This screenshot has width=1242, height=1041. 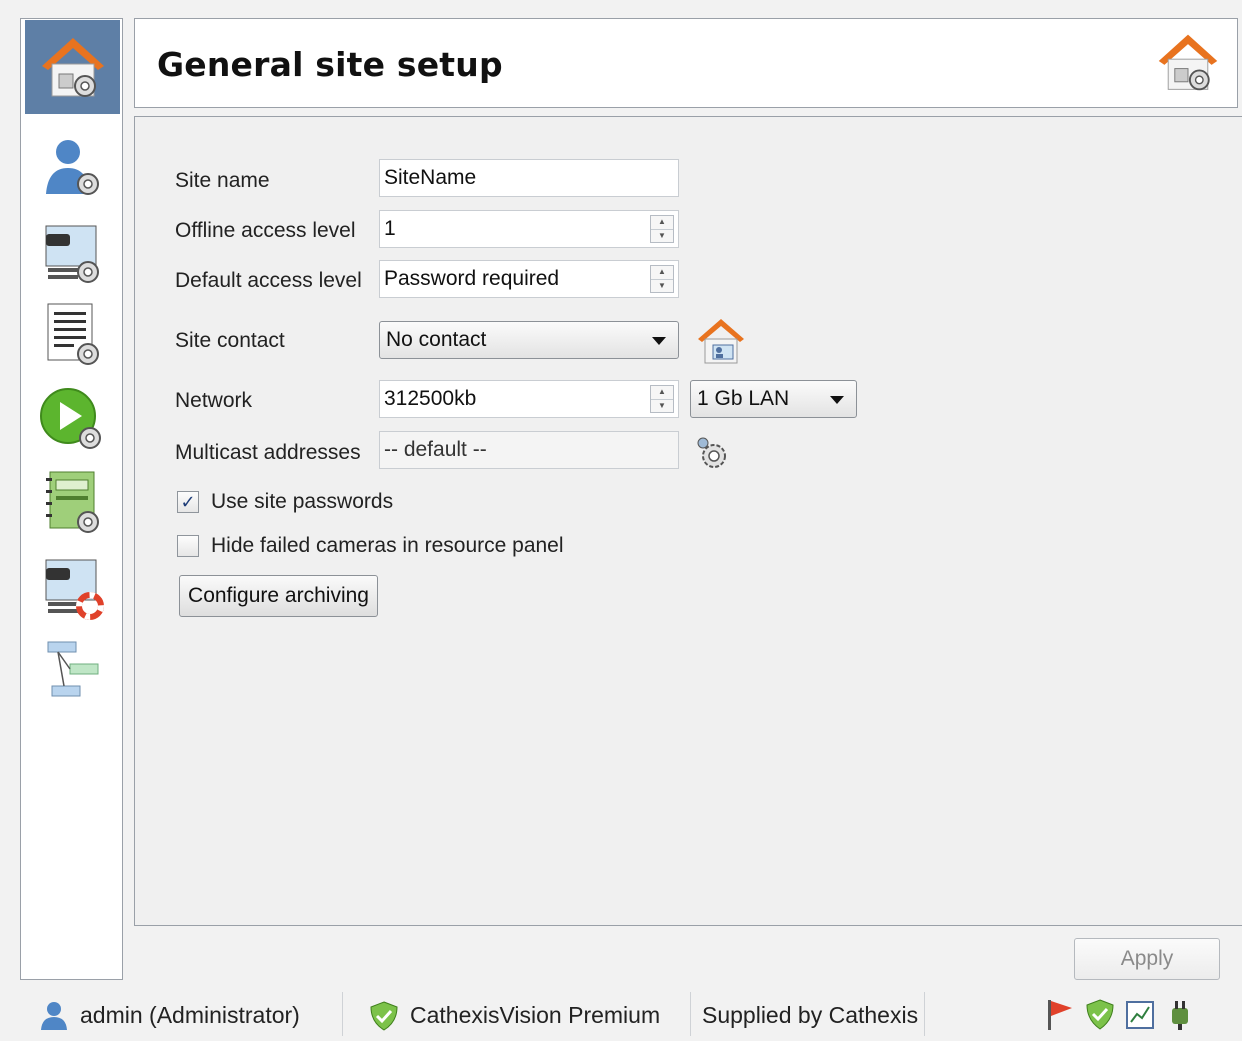 What do you see at coordinates (529, 229) in the screenshot?
I see `offline-access-spinbox: 1 ▲ ▼` at bounding box center [529, 229].